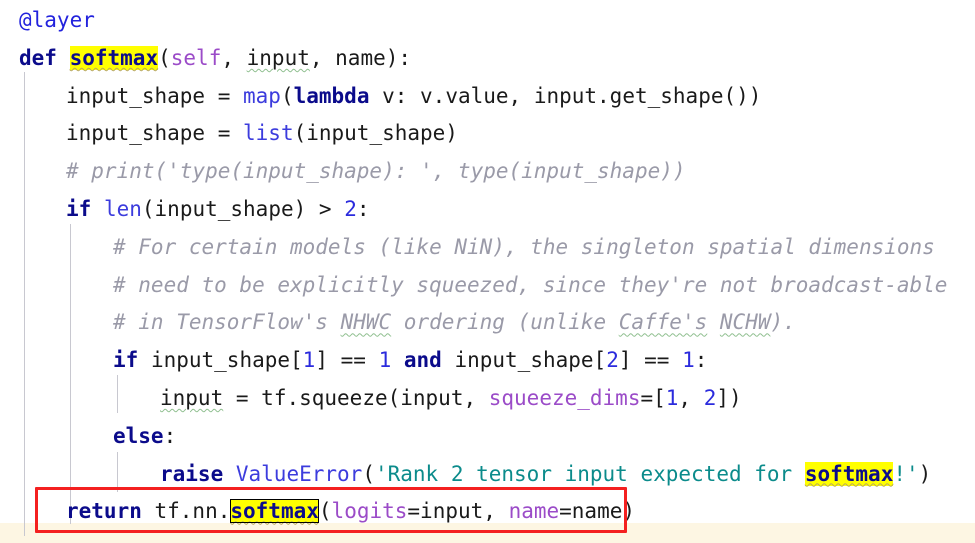  I want to click on code-line: else:, so click(487, 437).